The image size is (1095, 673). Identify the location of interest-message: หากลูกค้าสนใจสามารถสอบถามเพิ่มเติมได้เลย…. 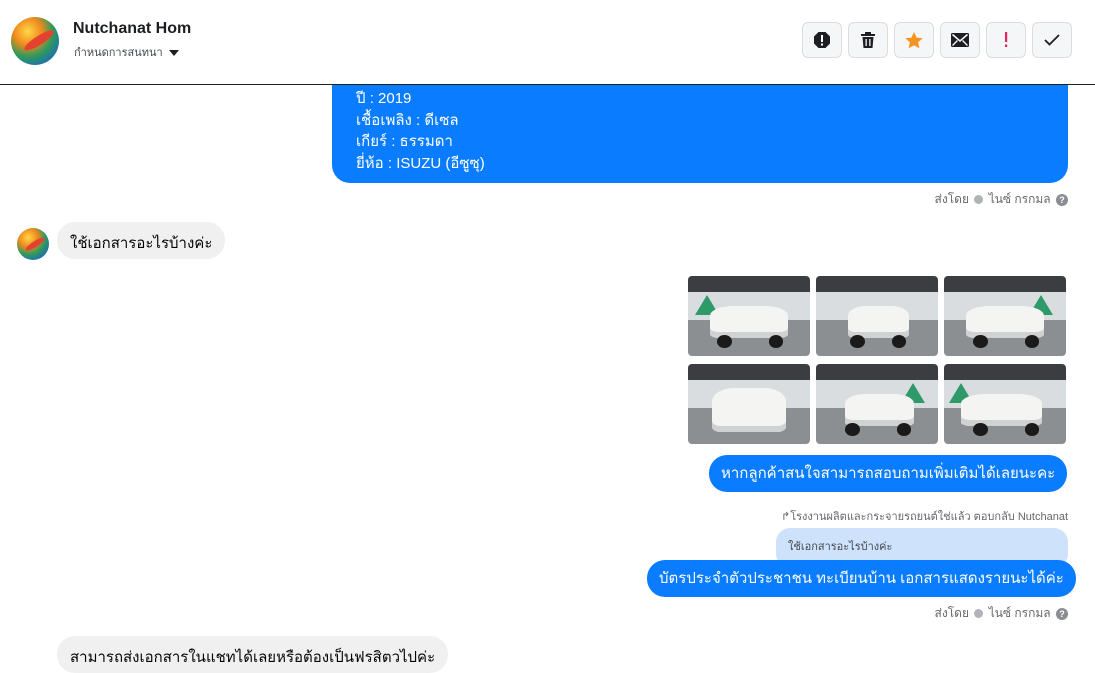
(888, 473).